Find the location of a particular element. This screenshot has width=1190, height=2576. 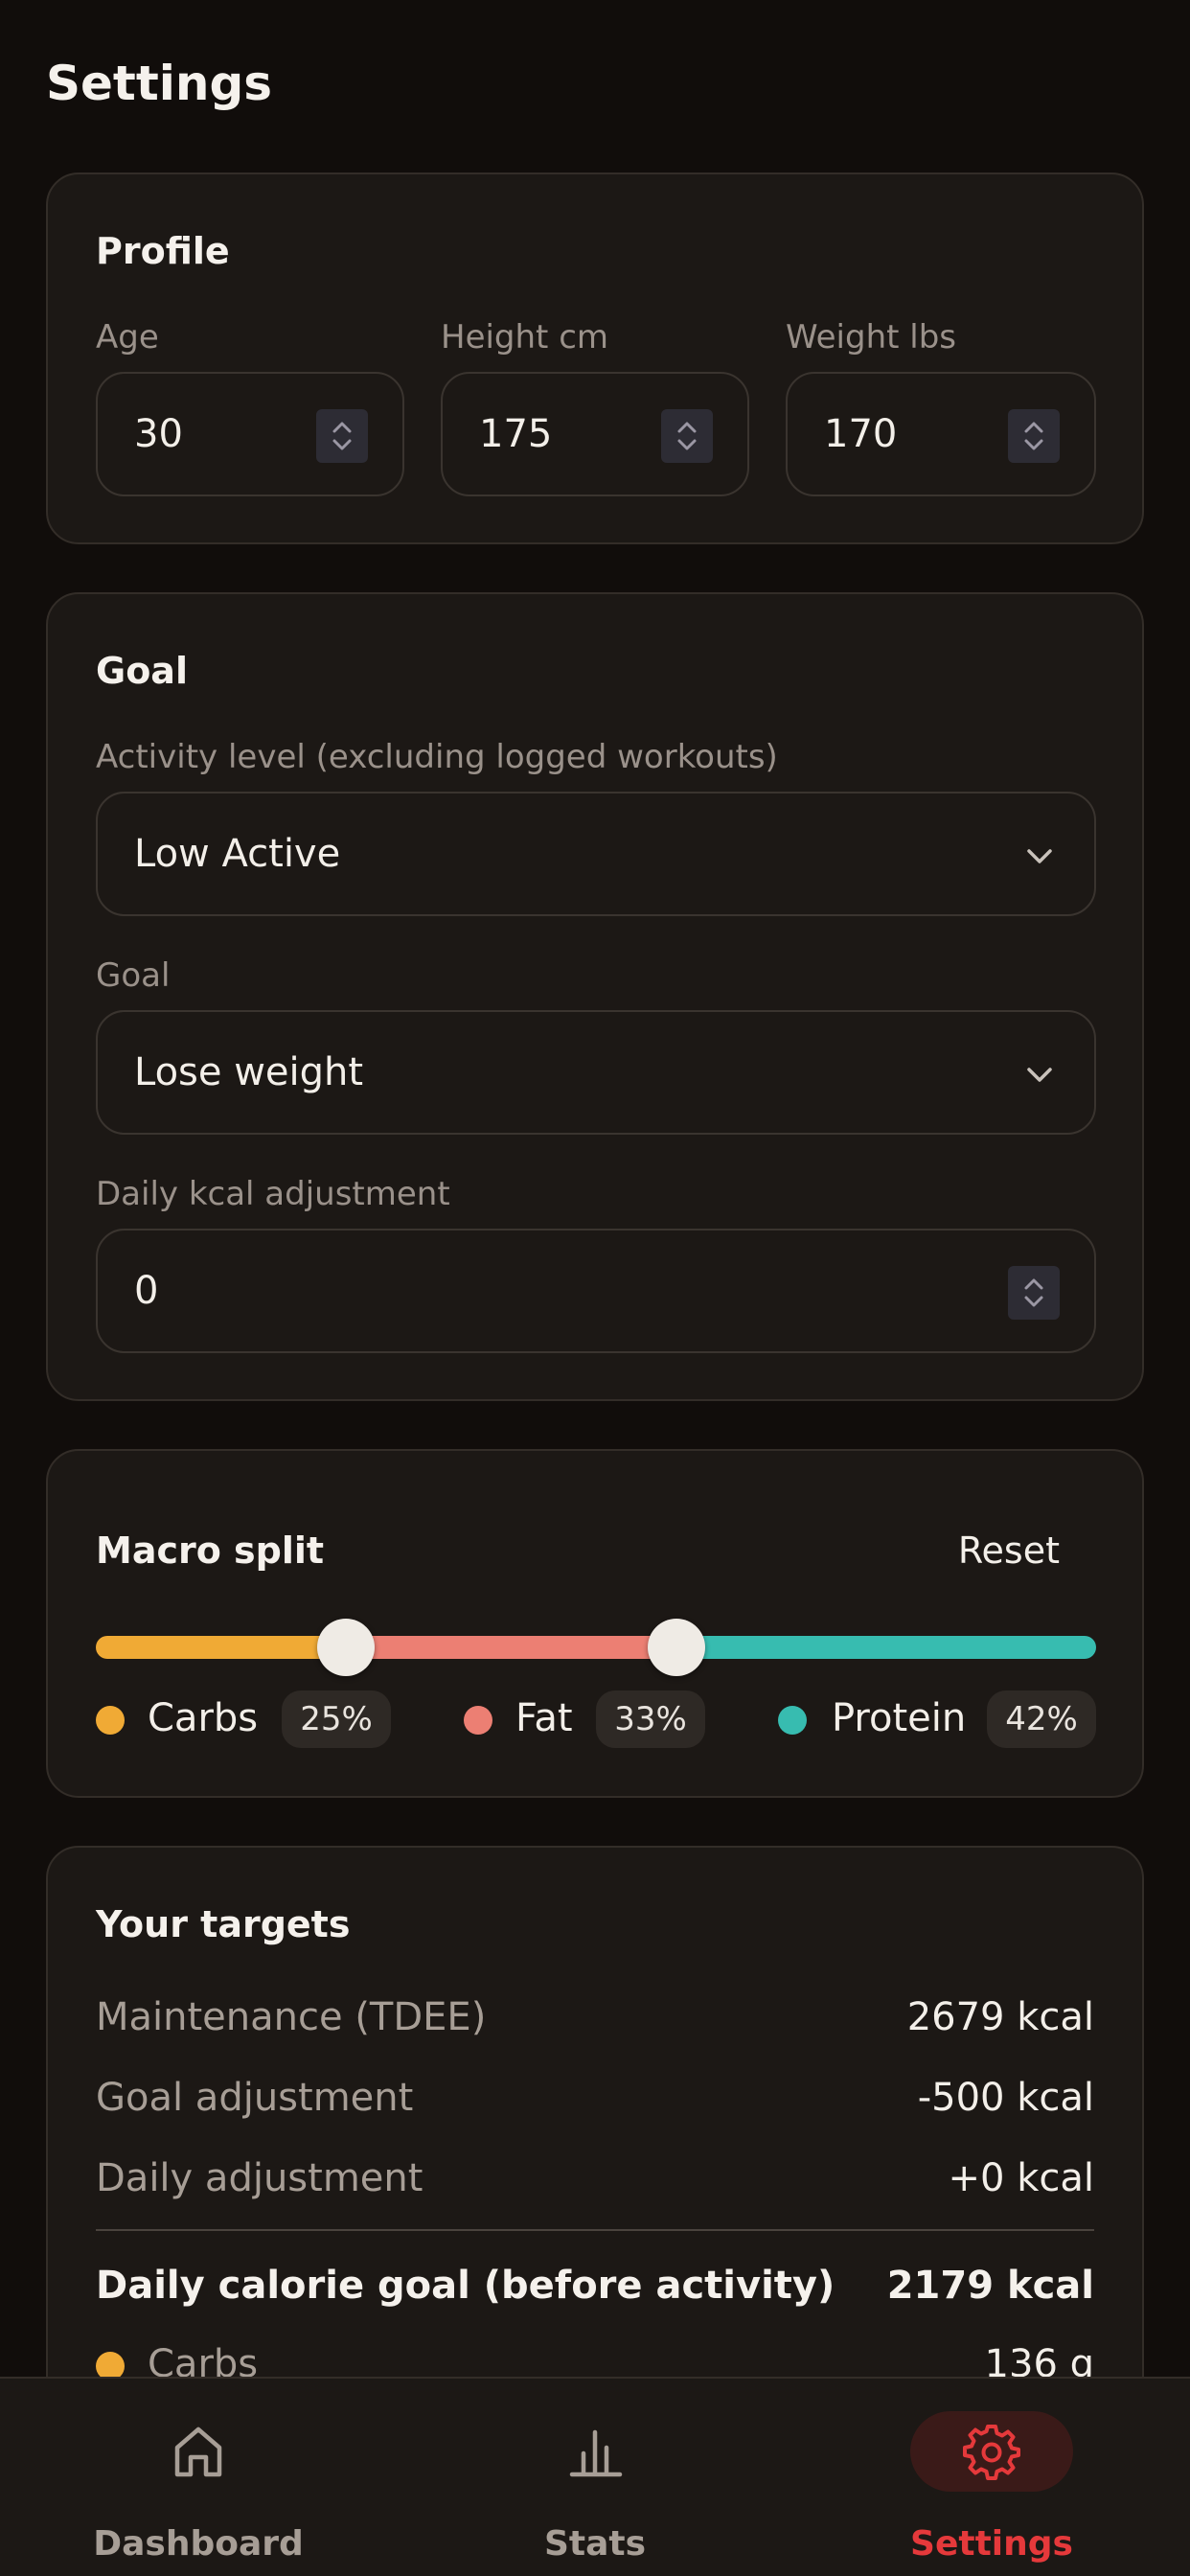

height-stepper is located at coordinates (687, 436).